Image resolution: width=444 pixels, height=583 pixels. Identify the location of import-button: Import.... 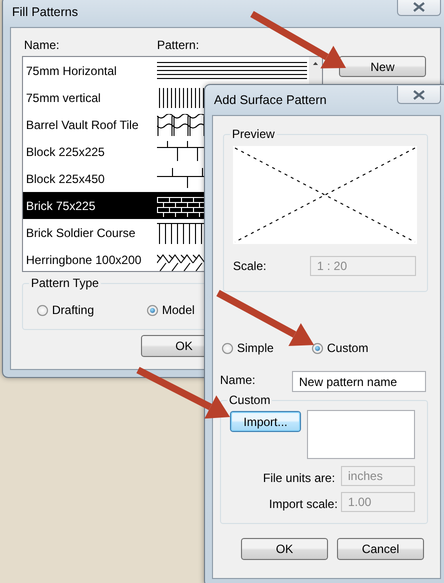
(265, 421).